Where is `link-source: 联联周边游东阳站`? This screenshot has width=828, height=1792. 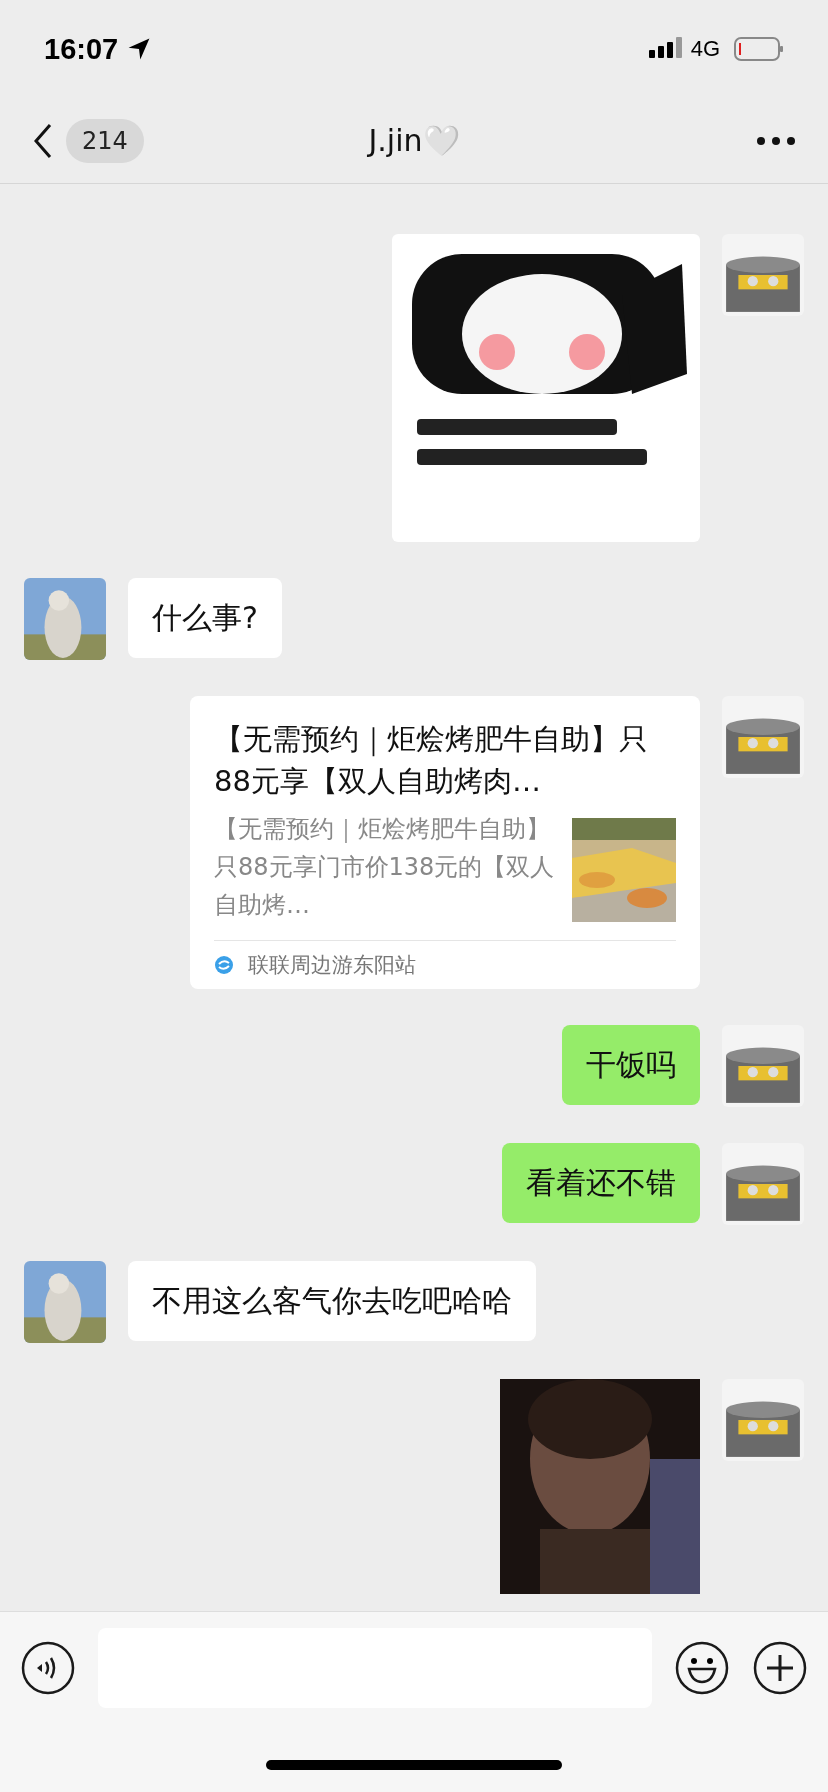 link-source: 联联周边游东阳站 is located at coordinates (332, 965).